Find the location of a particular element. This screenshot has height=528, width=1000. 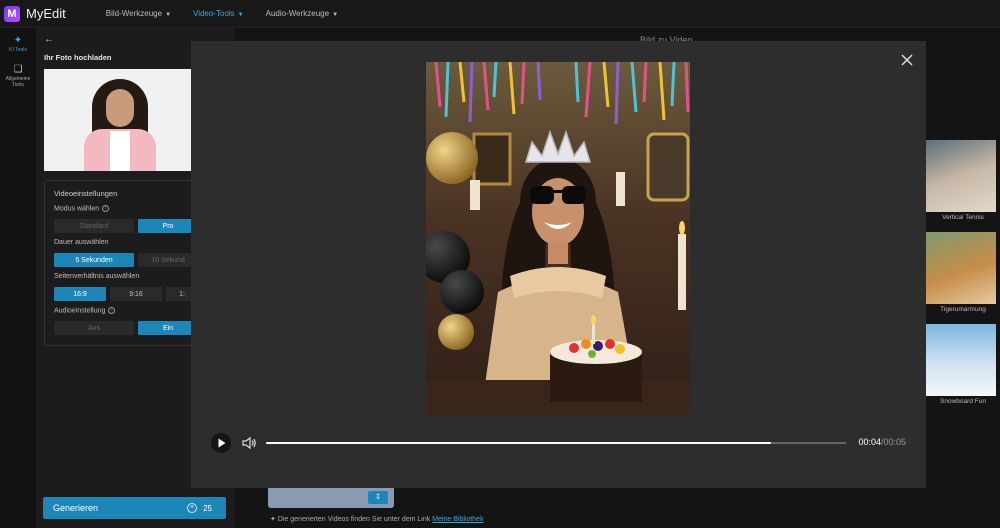

close-icon is located at coordinates (907, 60).